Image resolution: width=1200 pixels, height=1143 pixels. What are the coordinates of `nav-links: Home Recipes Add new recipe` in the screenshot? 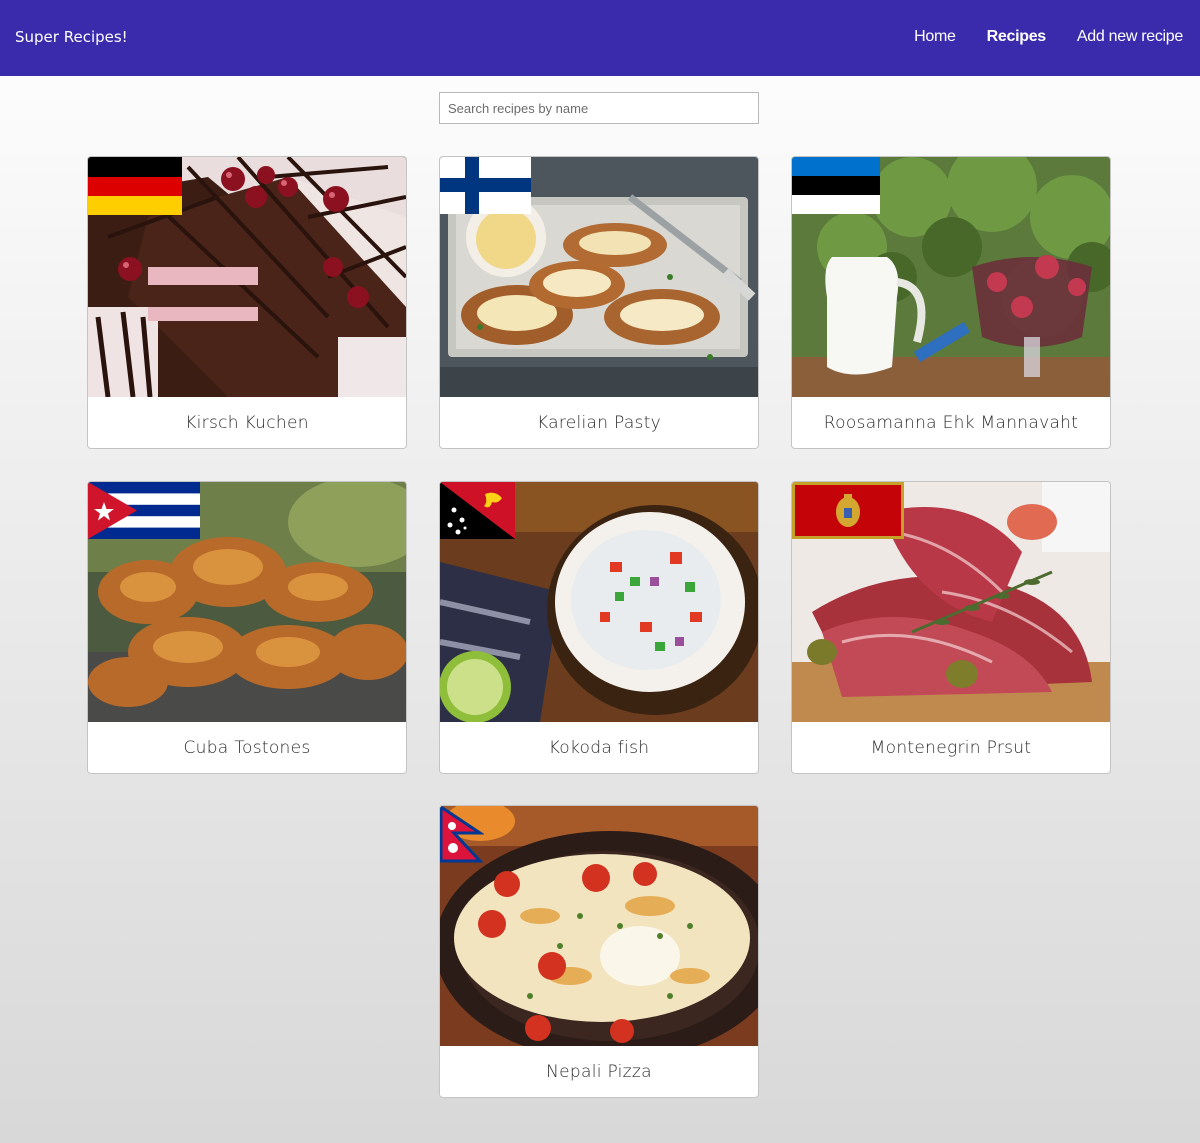 It's located at (1048, 37).